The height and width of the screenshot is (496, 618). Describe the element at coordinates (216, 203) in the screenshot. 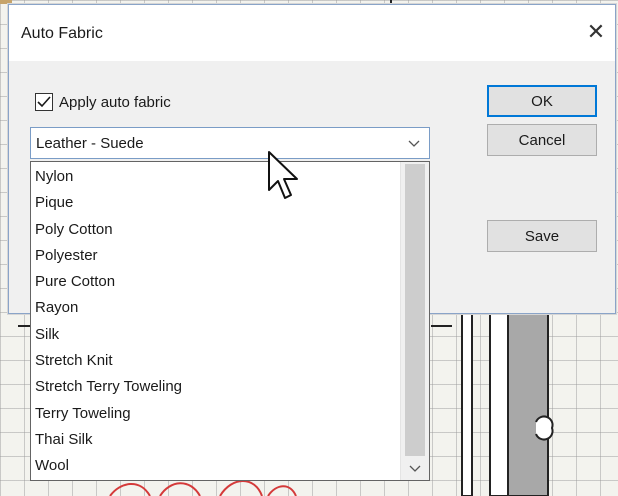

I see `list-item: Pique` at that location.